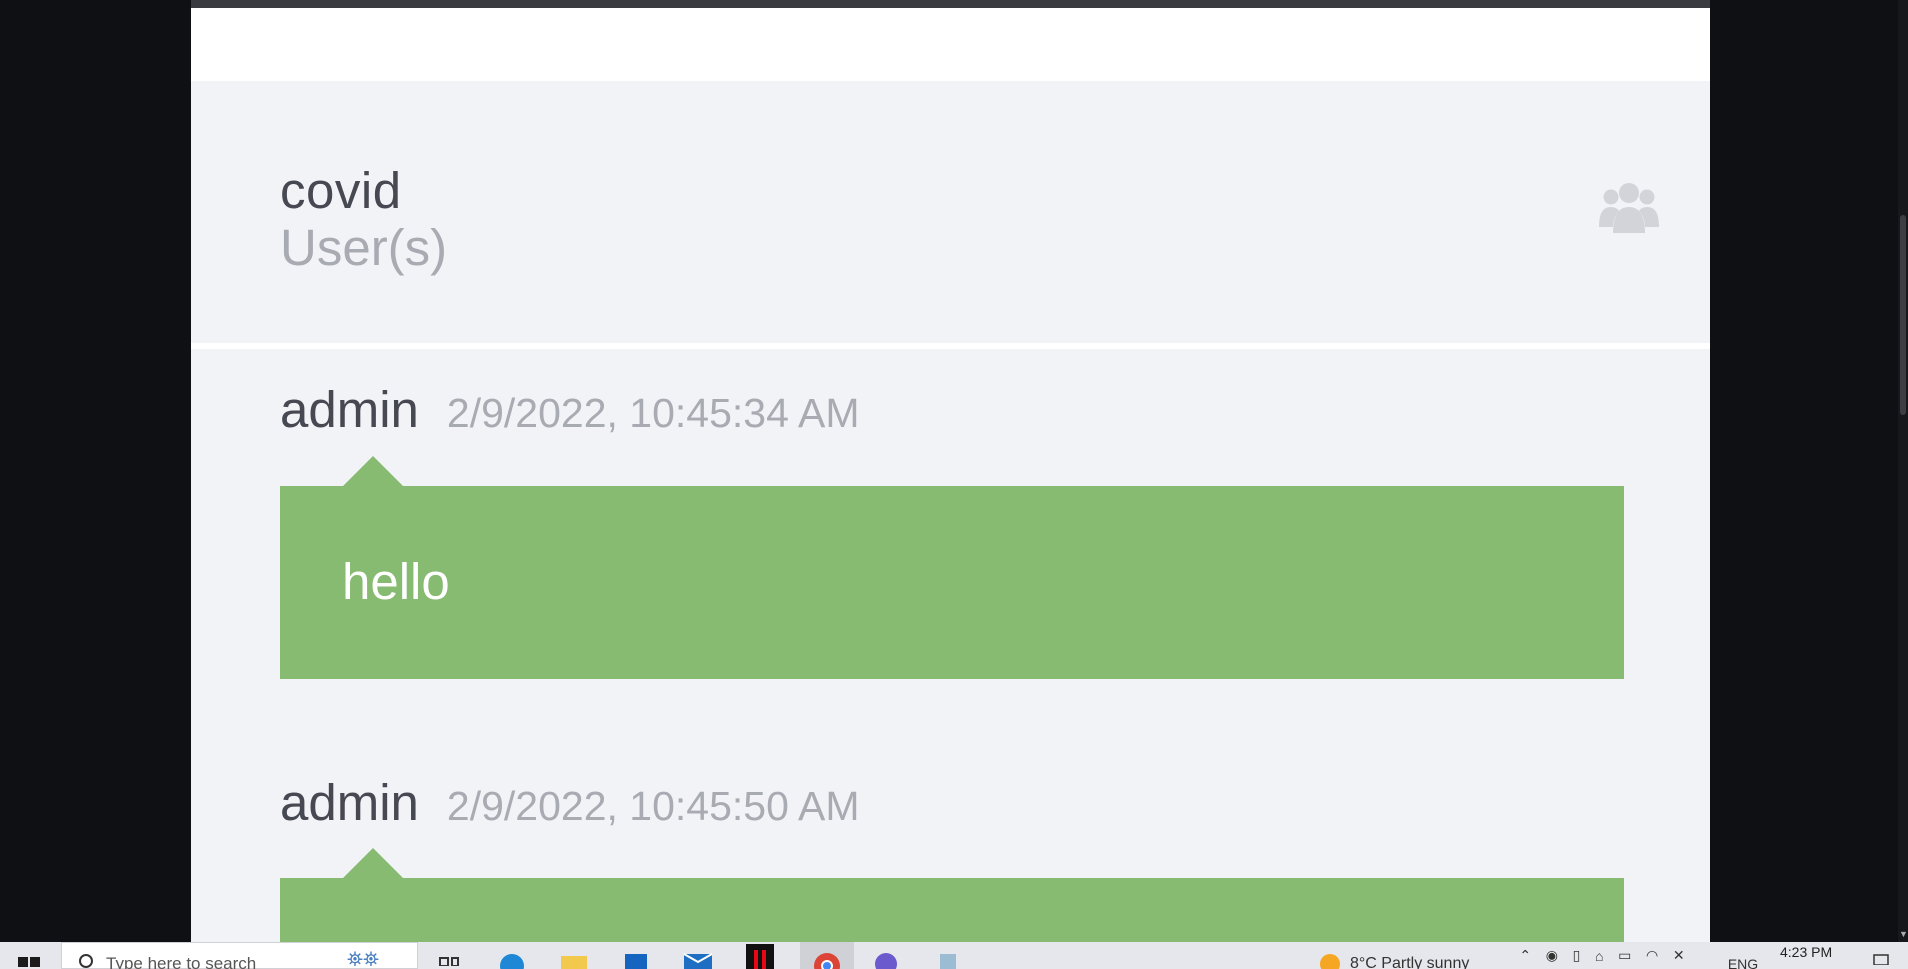 The width and height of the screenshot is (1908, 969). I want to click on weather-widget: 8°C Partly sunny, so click(1418, 955).